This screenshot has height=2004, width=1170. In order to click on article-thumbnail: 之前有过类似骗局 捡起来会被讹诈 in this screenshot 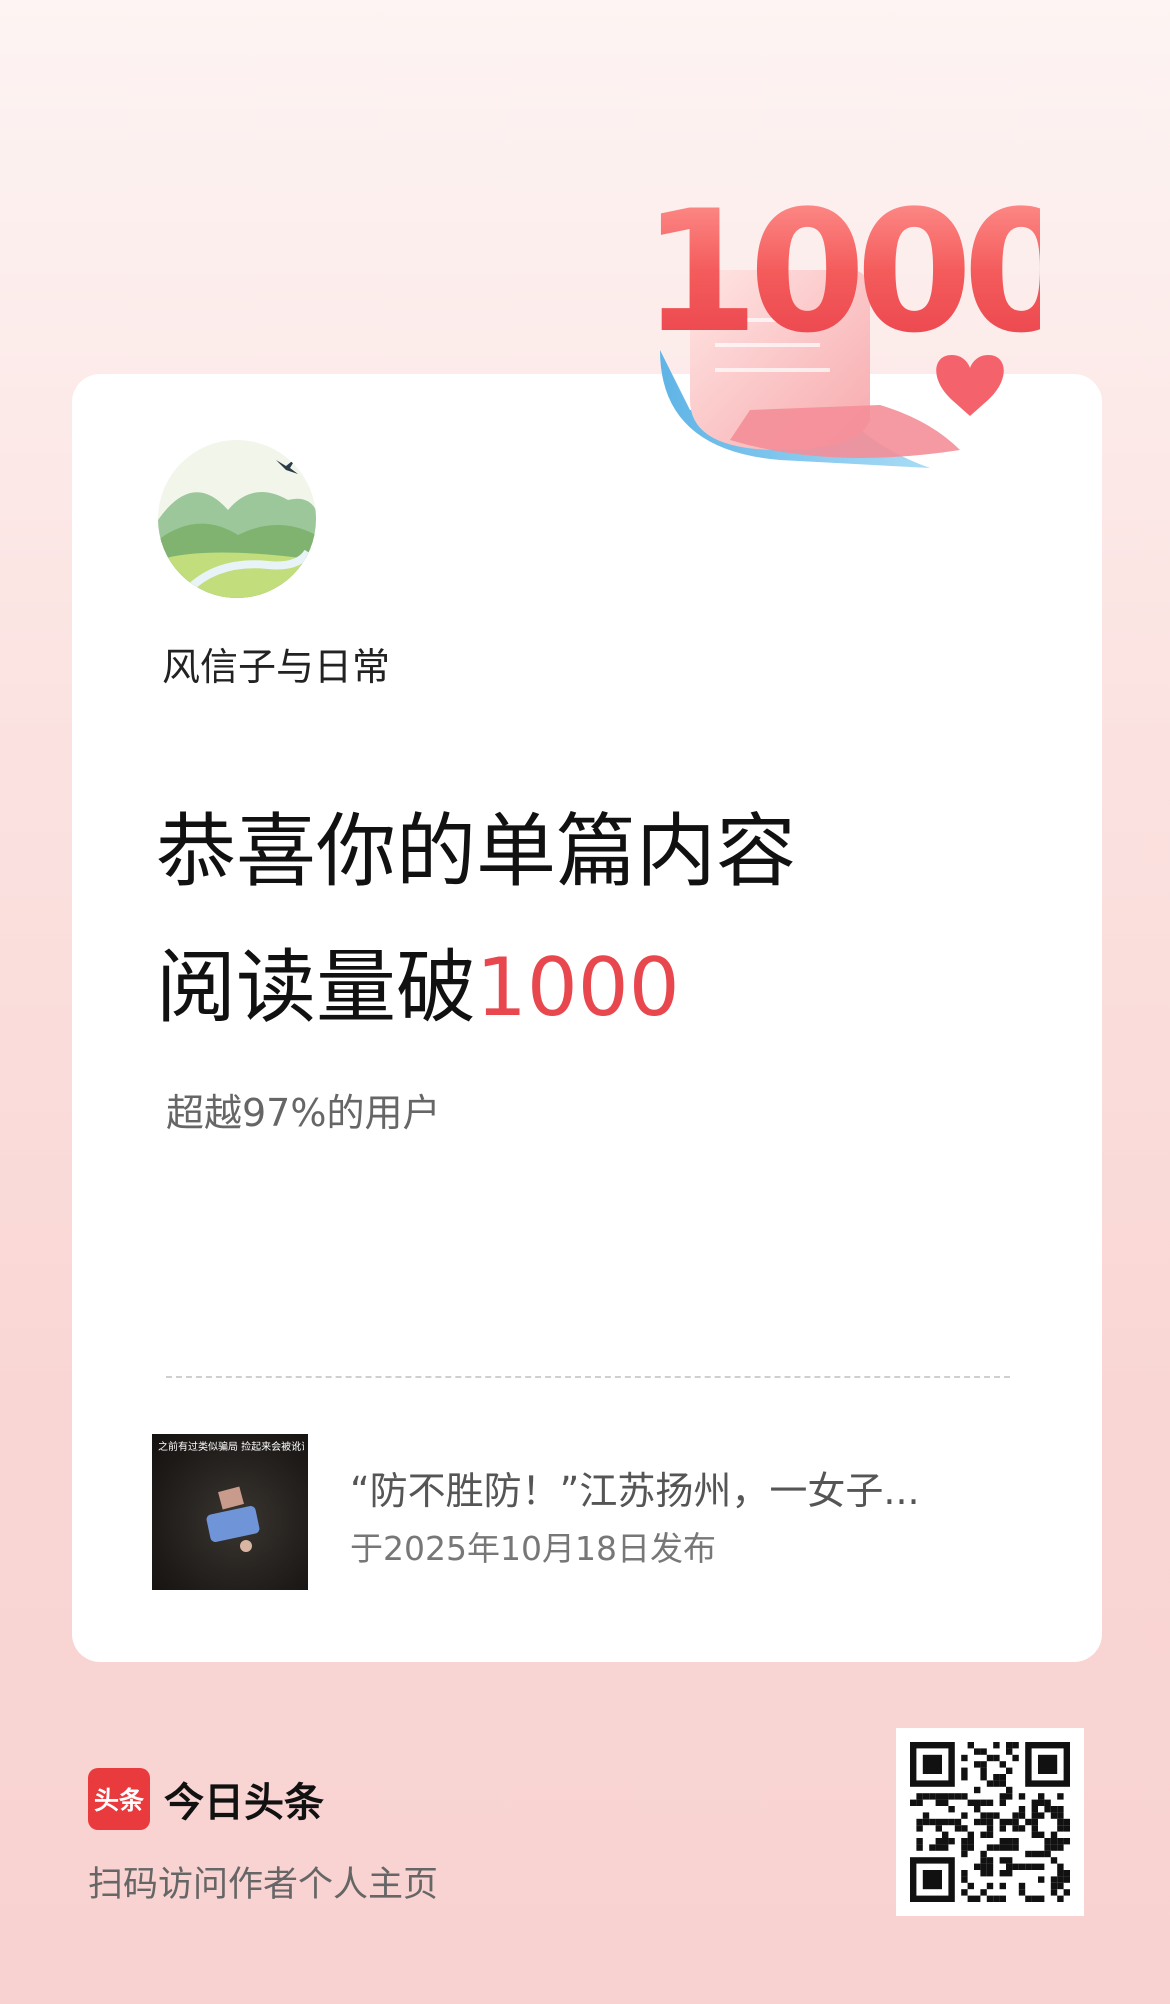, I will do `click(230, 1512)`.